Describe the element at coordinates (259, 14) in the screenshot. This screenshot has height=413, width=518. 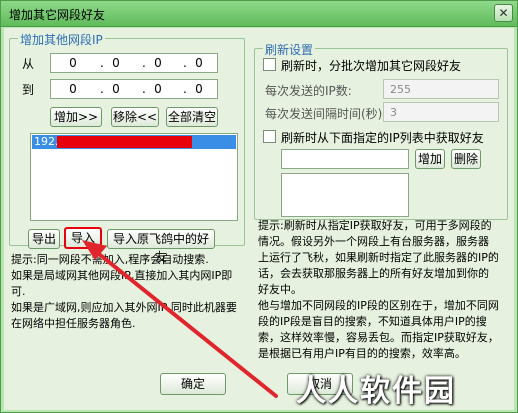
I see `title-bar: 增加其它网段好友 ✕` at that location.